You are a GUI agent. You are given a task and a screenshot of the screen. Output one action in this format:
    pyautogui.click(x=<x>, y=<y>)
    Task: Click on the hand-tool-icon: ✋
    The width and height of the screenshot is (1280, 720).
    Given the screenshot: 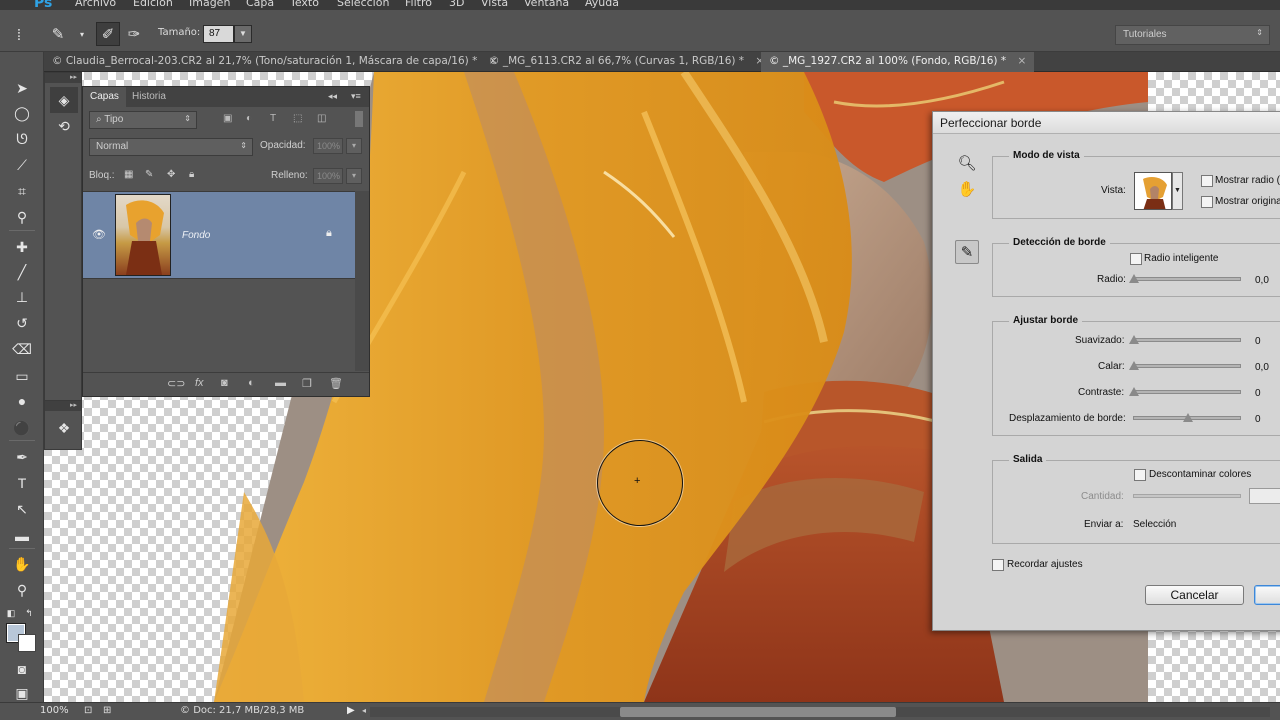 What is the action you would take?
    pyautogui.click(x=22, y=564)
    